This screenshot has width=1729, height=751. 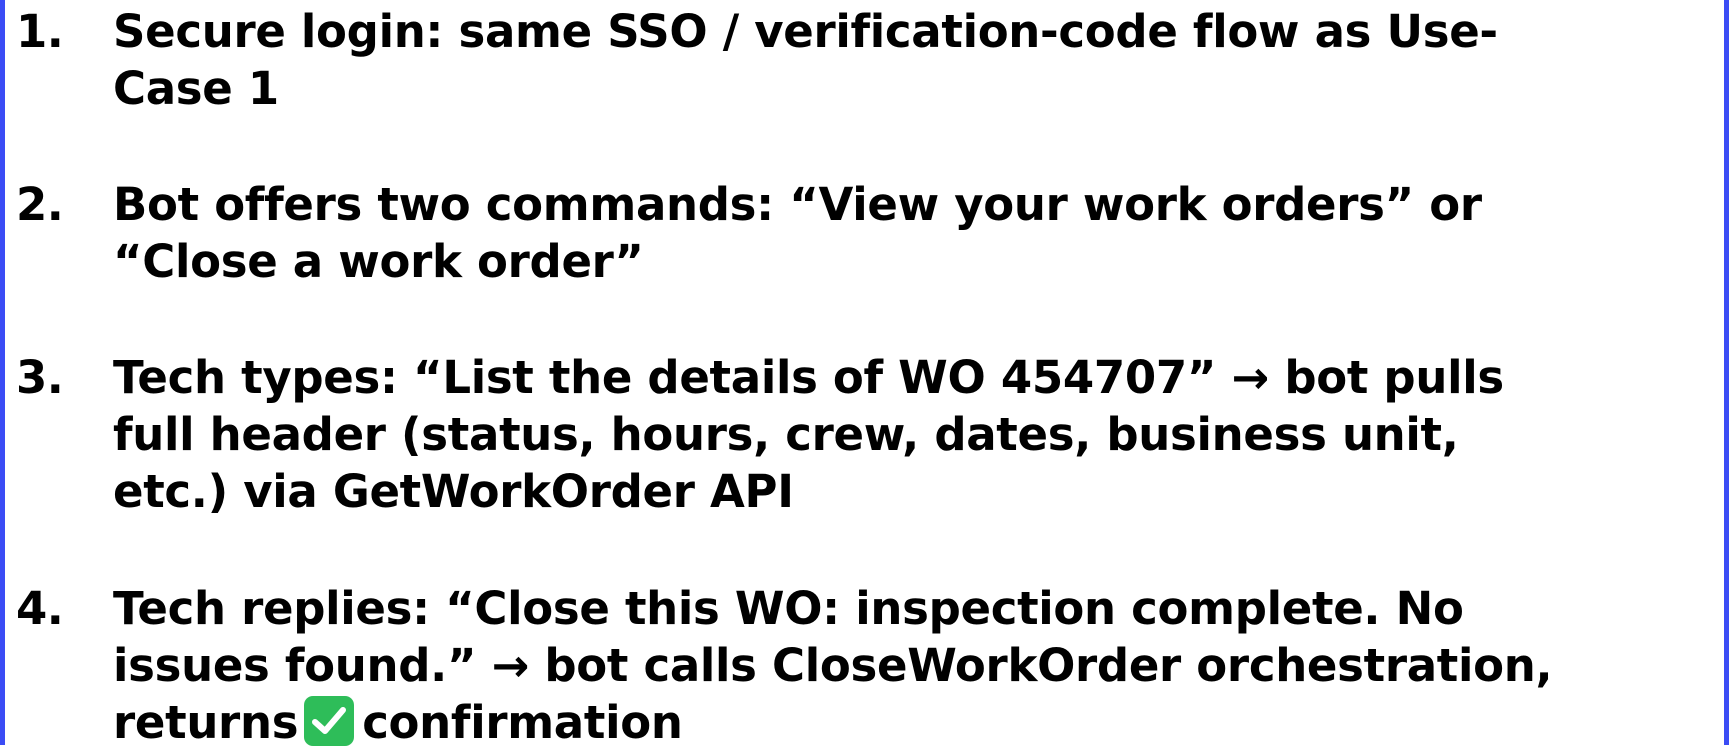 I want to click on step-line: “Close a work order”, so click(x=378, y=261).